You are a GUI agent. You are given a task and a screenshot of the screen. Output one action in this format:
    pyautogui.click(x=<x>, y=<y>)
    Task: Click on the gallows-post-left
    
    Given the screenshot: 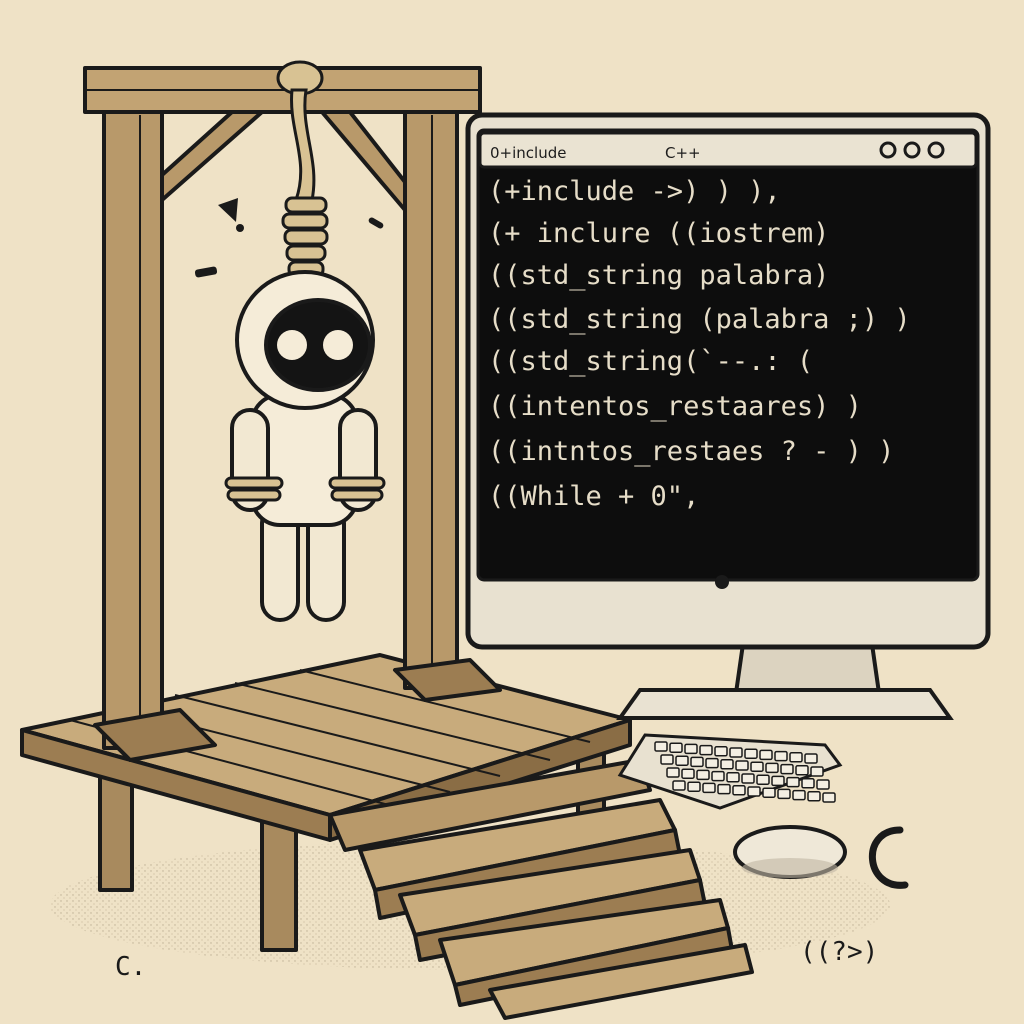 What is the action you would take?
    pyautogui.click(x=133, y=428)
    